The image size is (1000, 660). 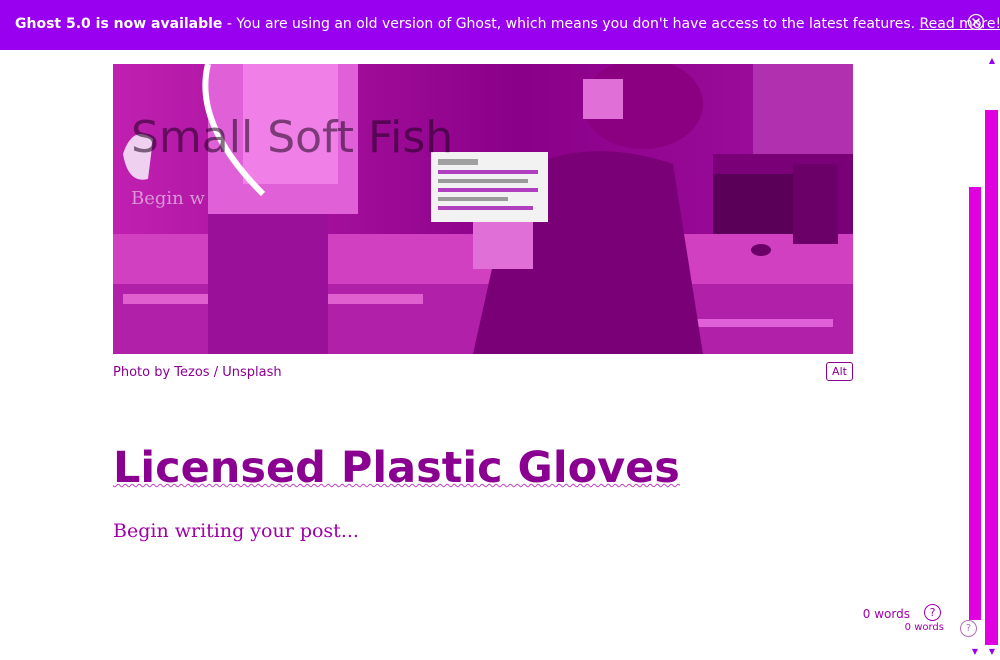 I want to click on scroll-up-icon: ▲, so click(x=992, y=60).